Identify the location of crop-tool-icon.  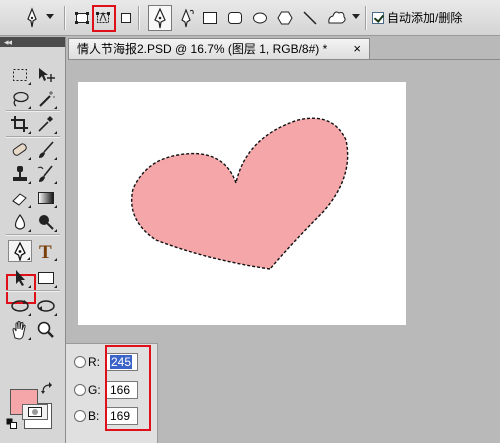
(20, 124).